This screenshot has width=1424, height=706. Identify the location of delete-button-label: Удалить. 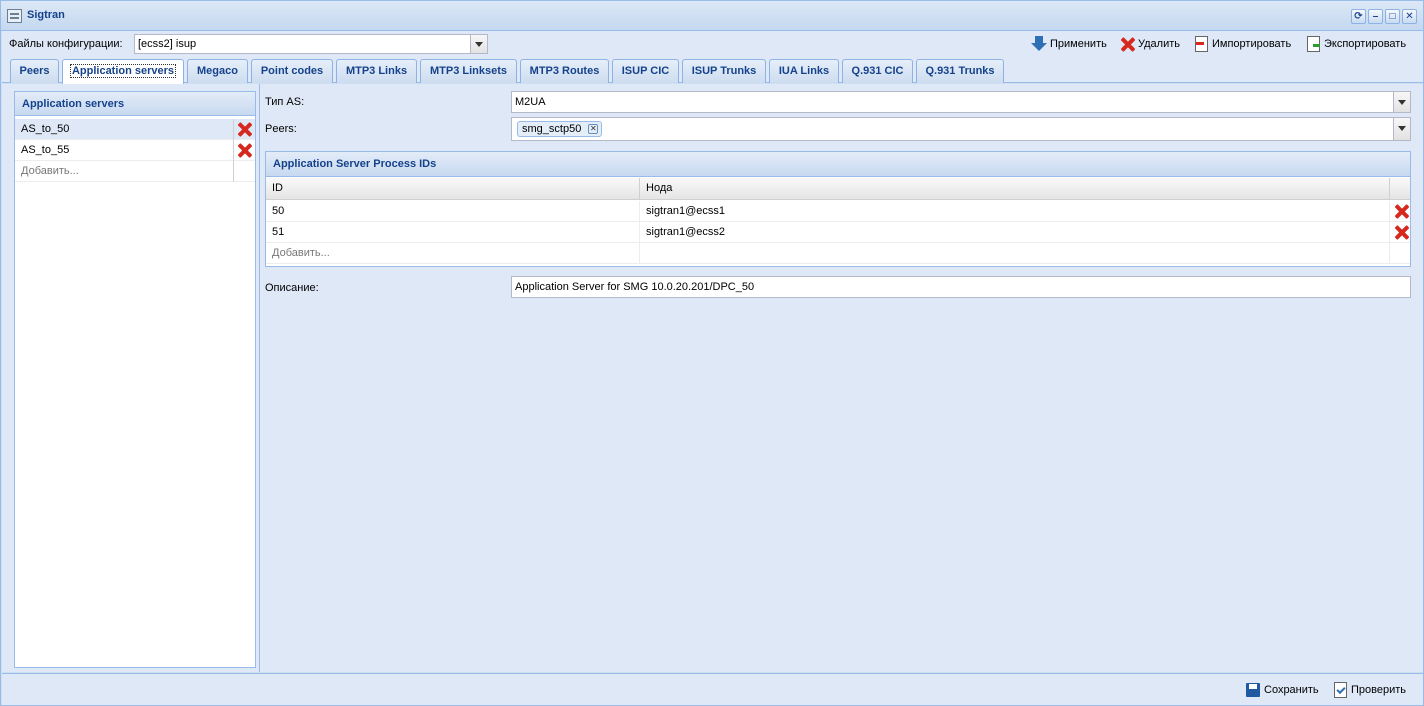
(1159, 44).